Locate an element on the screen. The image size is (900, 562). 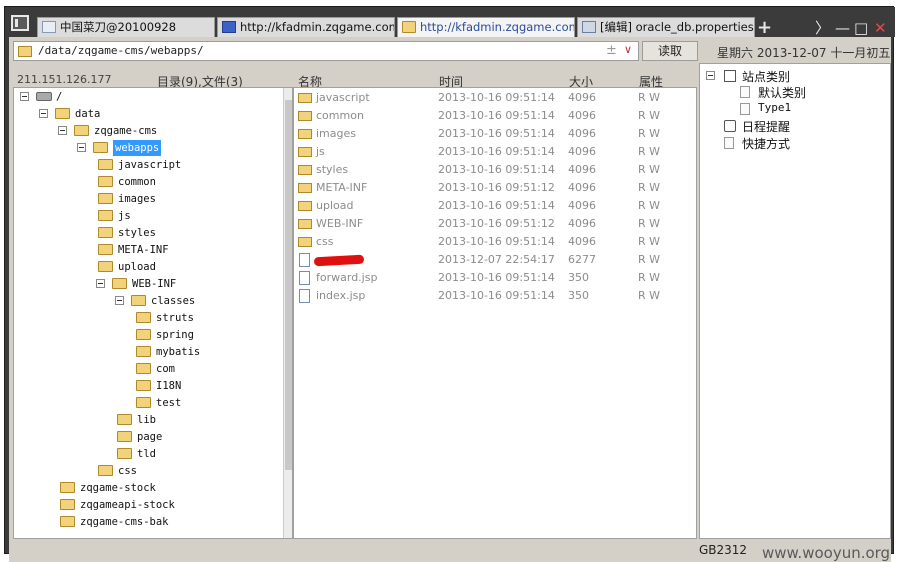
tree-item-label: WEB-INF is located at coordinates (154, 284).